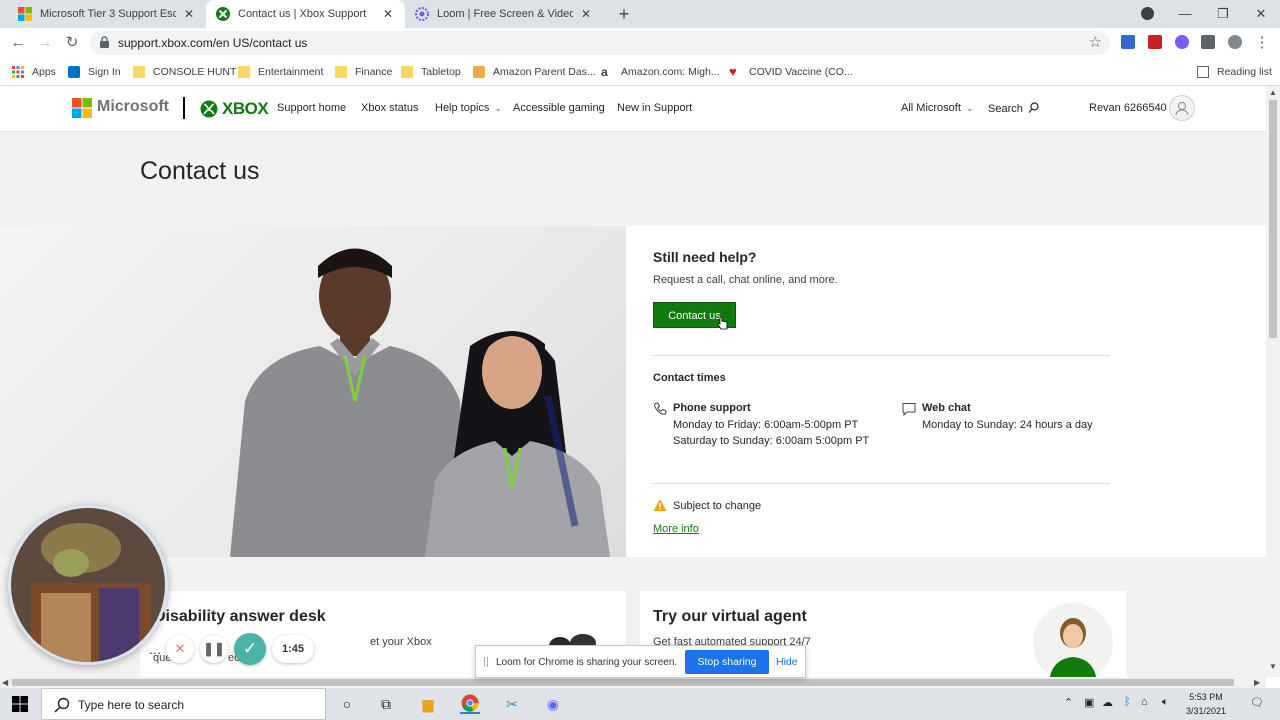 The width and height of the screenshot is (1280, 720). Describe the element at coordinates (1206, 704) in the screenshot. I see `system-clock: 5:53 PM 3/31/2021` at that location.